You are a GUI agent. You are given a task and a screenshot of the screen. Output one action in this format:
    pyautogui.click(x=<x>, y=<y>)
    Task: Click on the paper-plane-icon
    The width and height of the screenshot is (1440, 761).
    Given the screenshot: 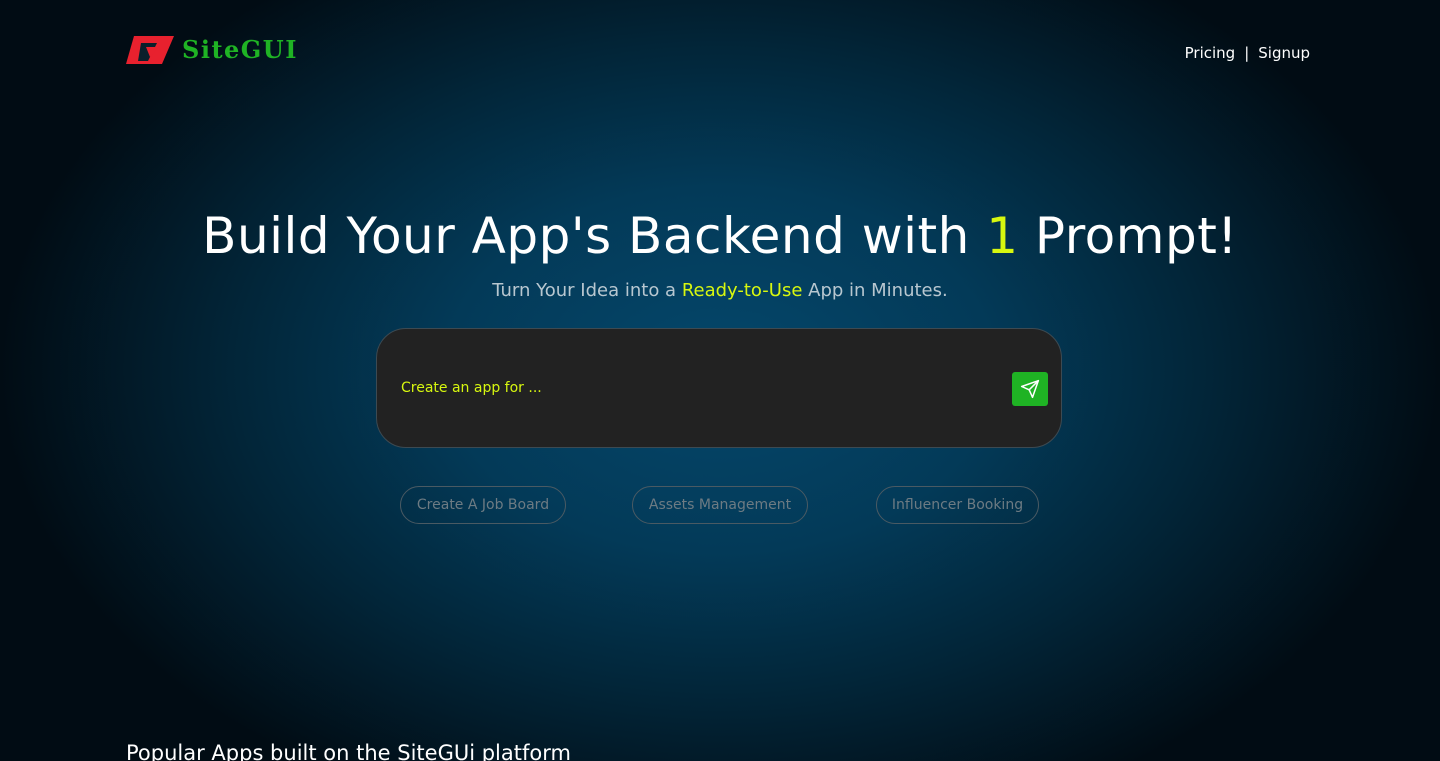 What is the action you would take?
    pyautogui.click(x=1030, y=389)
    